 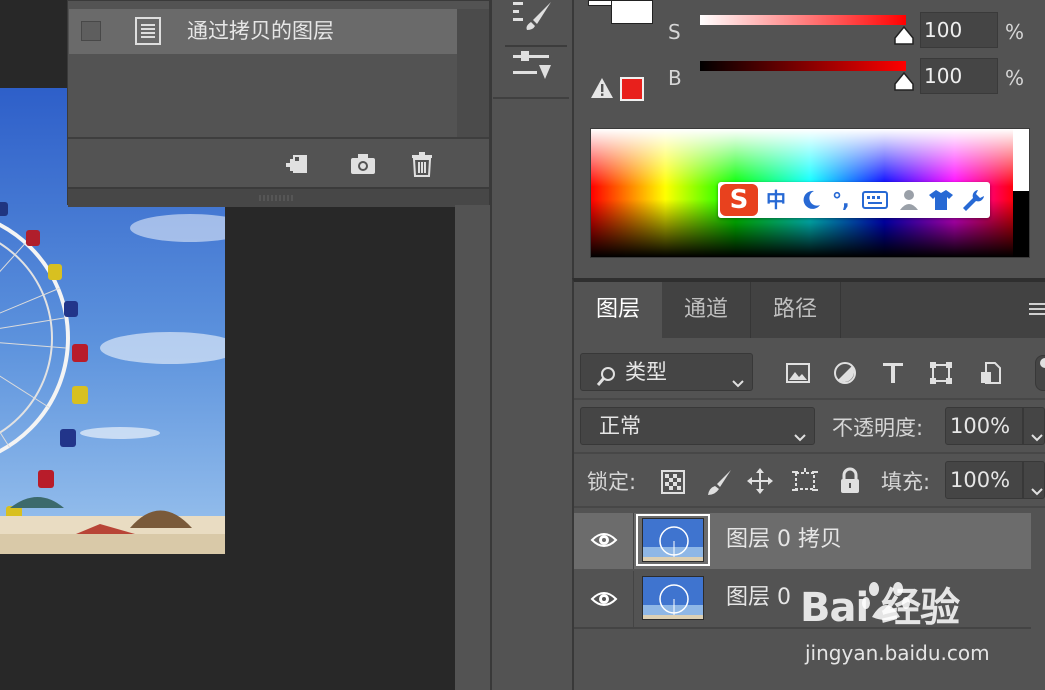 What do you see at coordinates (803, 20) in the screenshot?
I see `saturation-slider` at bounding box center [803, 20].